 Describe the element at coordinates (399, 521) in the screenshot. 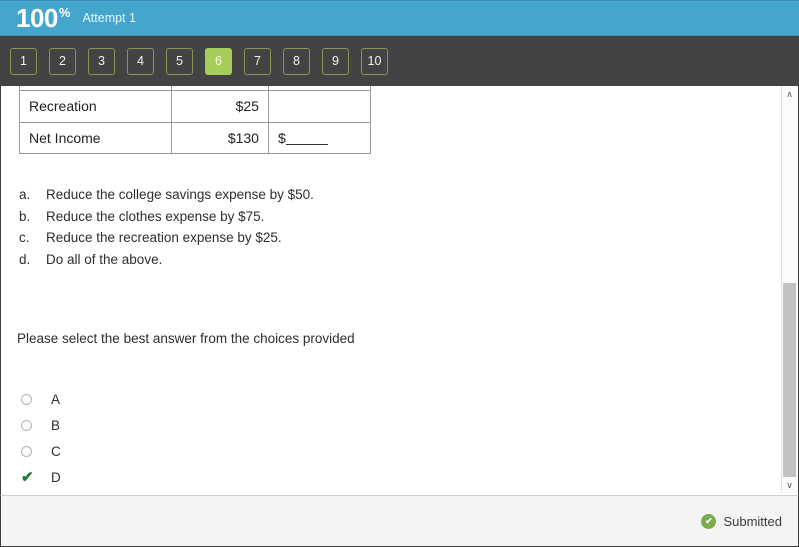

I see `footer-status-bar: ✔ Submitted` at that location.